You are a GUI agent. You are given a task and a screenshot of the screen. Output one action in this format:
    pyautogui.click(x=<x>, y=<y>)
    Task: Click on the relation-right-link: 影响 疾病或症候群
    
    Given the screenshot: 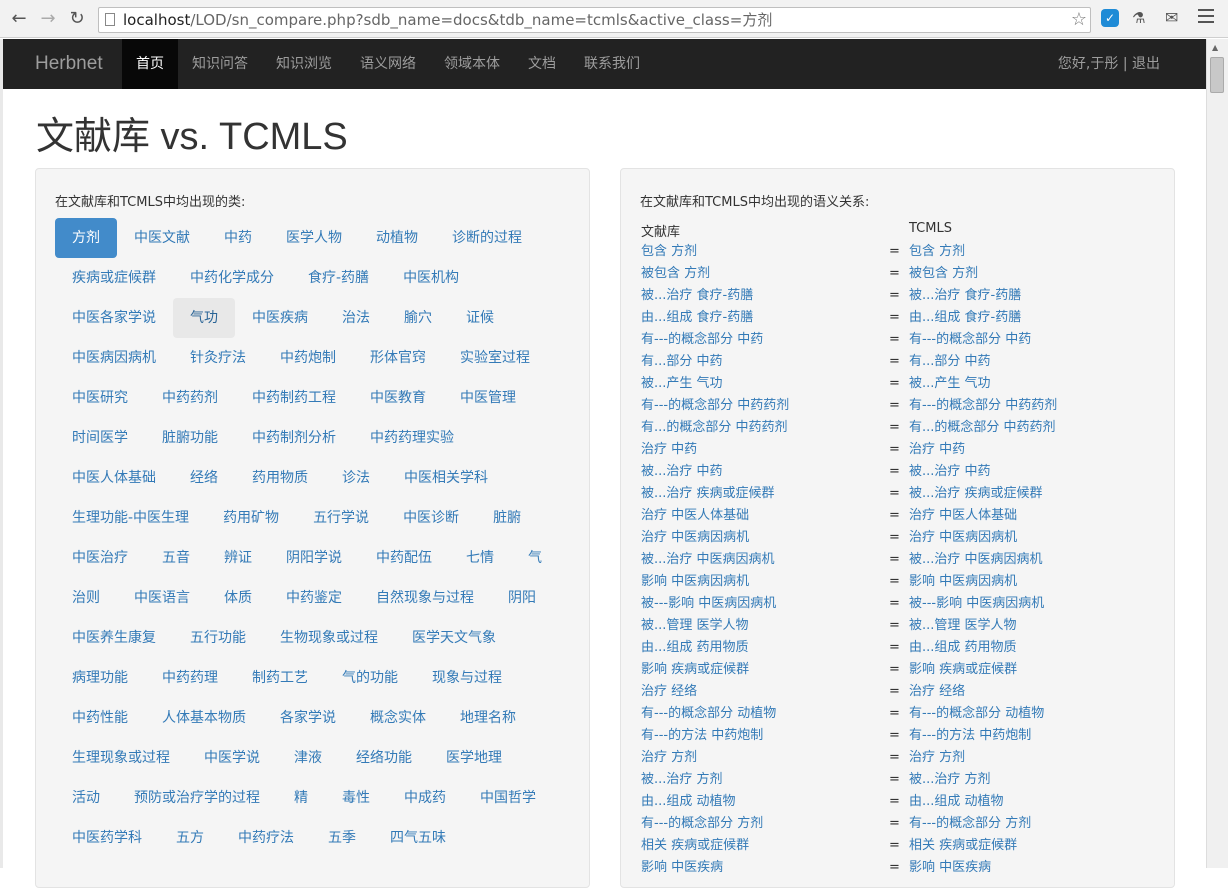 What is the action you would take?
    pyautogui.click(x=963, y=670)
    